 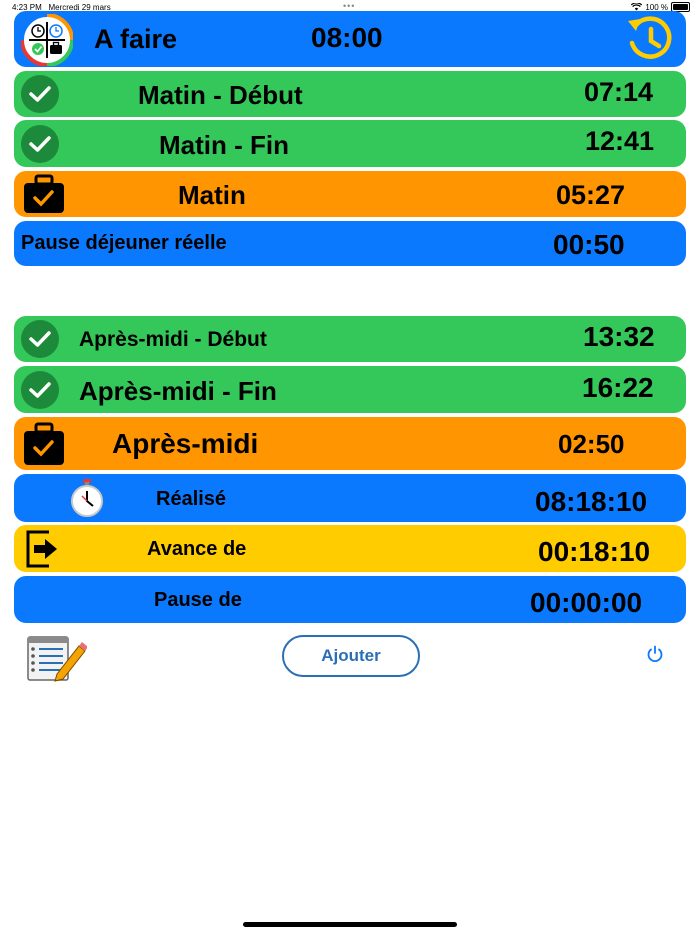 I want to click on afternoon-total-time: 02:50, so click(x=591, y=444).